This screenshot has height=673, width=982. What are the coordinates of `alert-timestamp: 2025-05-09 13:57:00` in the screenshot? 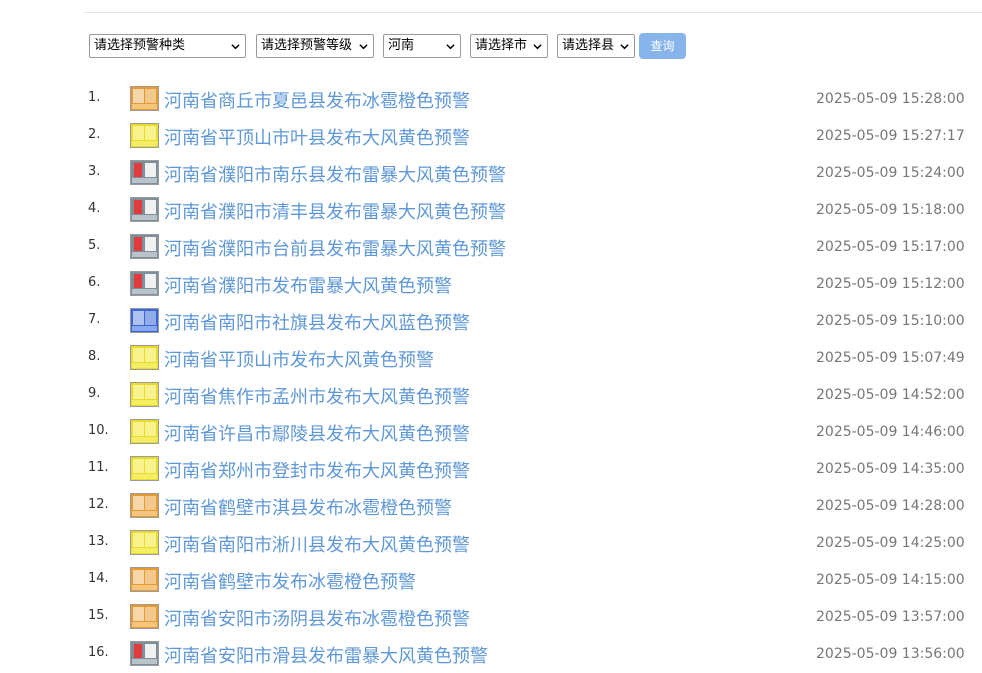 It's located at (890, 617).